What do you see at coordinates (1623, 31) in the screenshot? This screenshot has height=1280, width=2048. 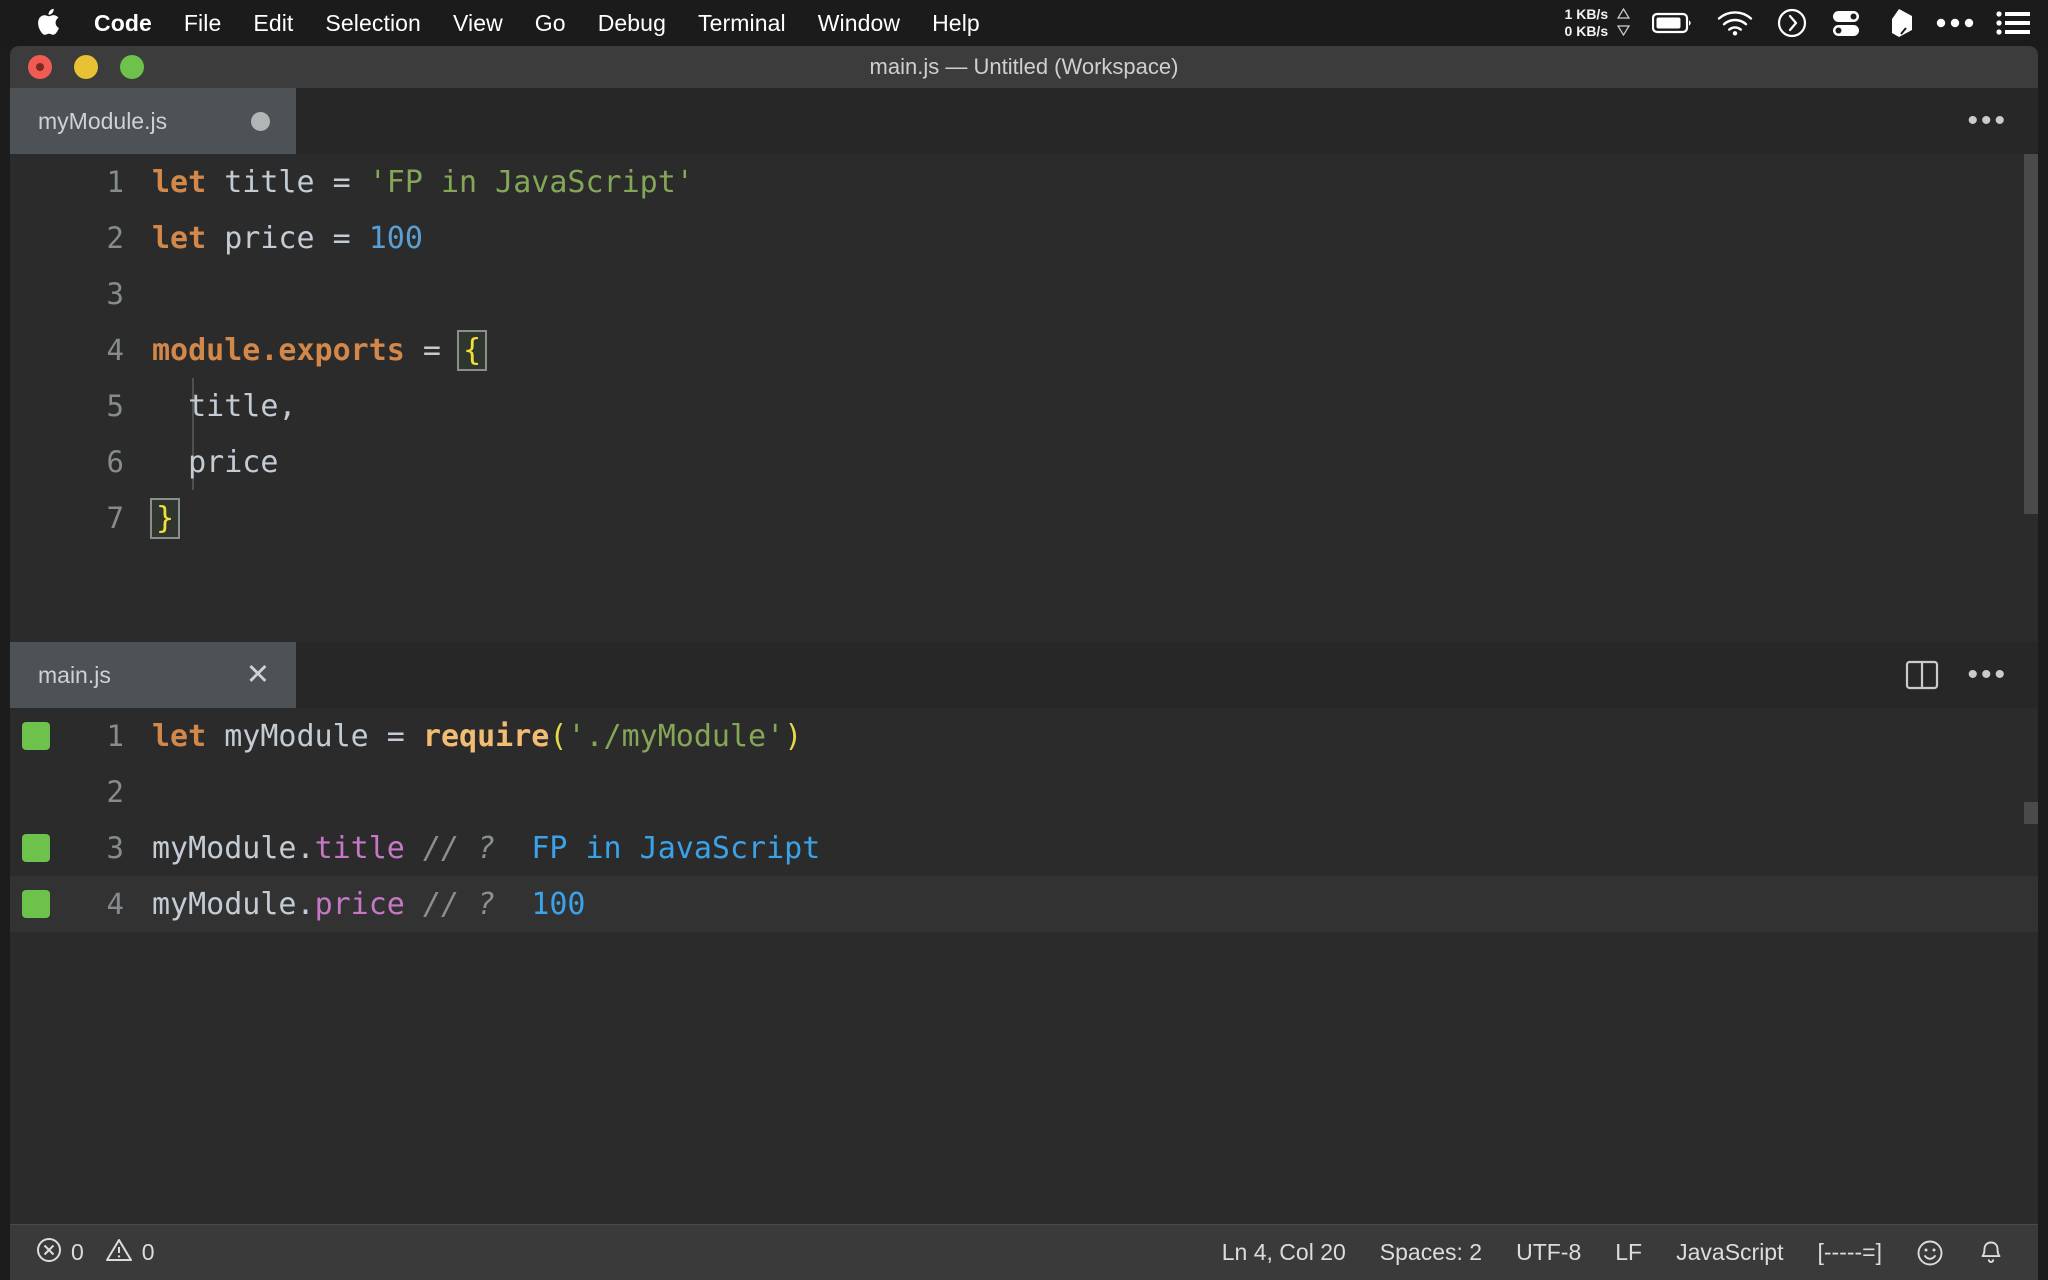 I see `download-arrow-icon` at bounding box center [1623, 31].